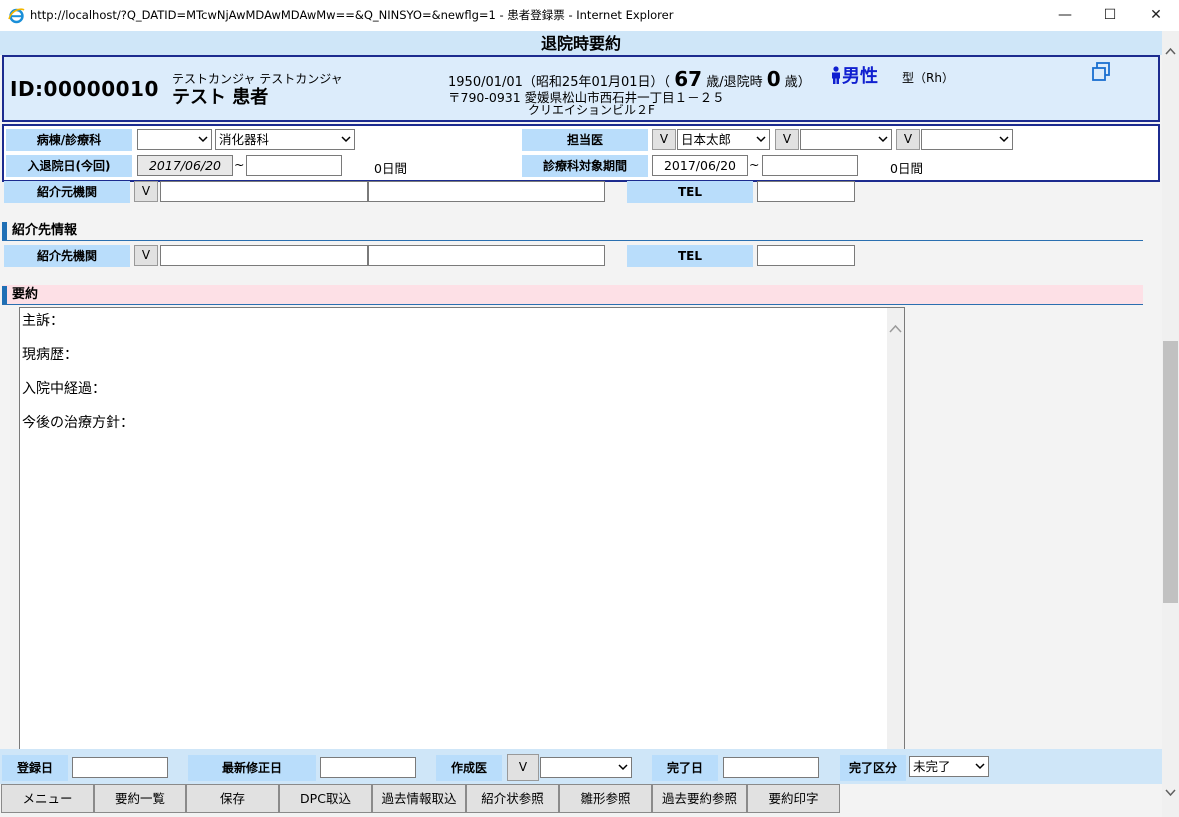  I want to click on referral-to-section-header: 紹介先情報, so click(572, 231).